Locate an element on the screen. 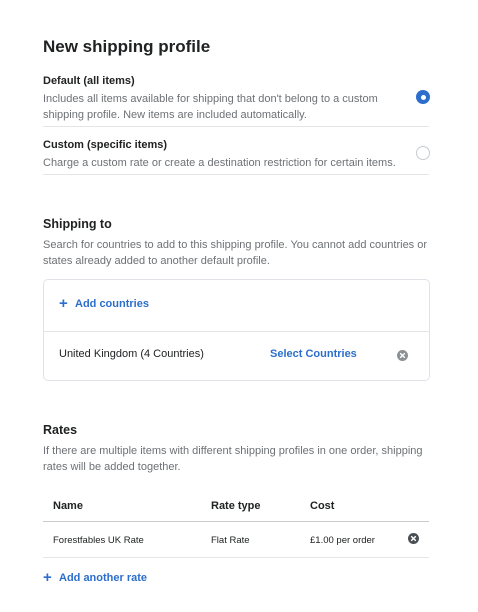 Image resolution: width=478 pixels, height=612 pixels. add-another-rate-button: + Add another rate is located at coordinates (95, 577).